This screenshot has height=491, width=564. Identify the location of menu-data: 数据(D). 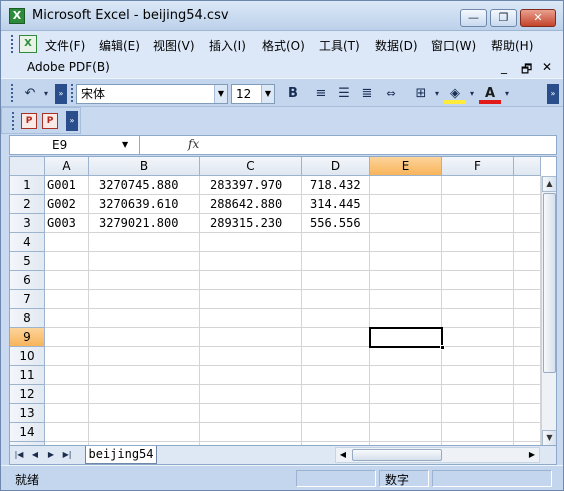
(396, 45).